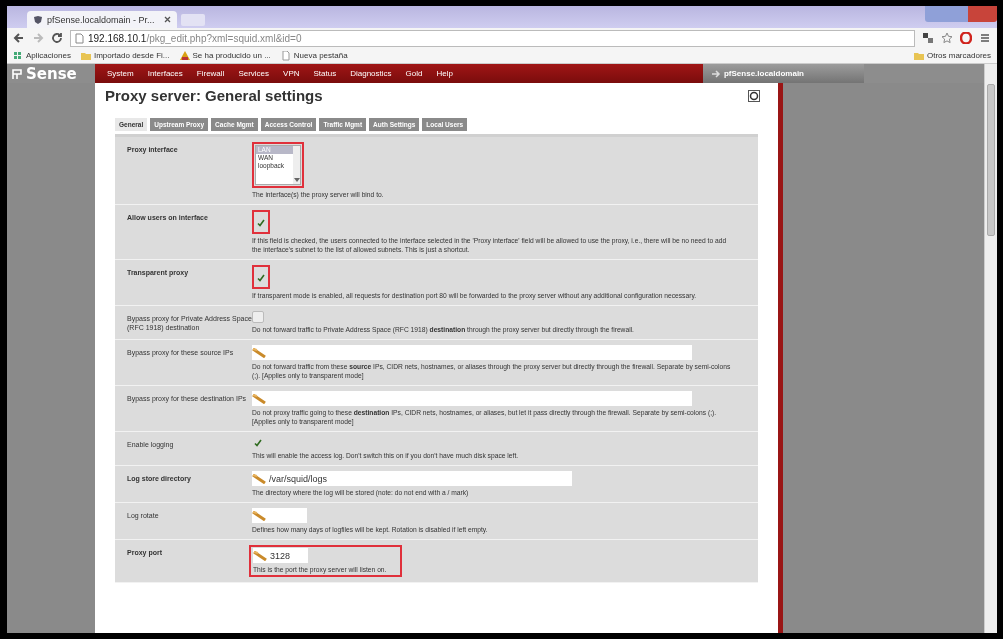 The width and height of the screenshot is (1003, 639). I want to click on menu-item: Services, so click(254, 73).